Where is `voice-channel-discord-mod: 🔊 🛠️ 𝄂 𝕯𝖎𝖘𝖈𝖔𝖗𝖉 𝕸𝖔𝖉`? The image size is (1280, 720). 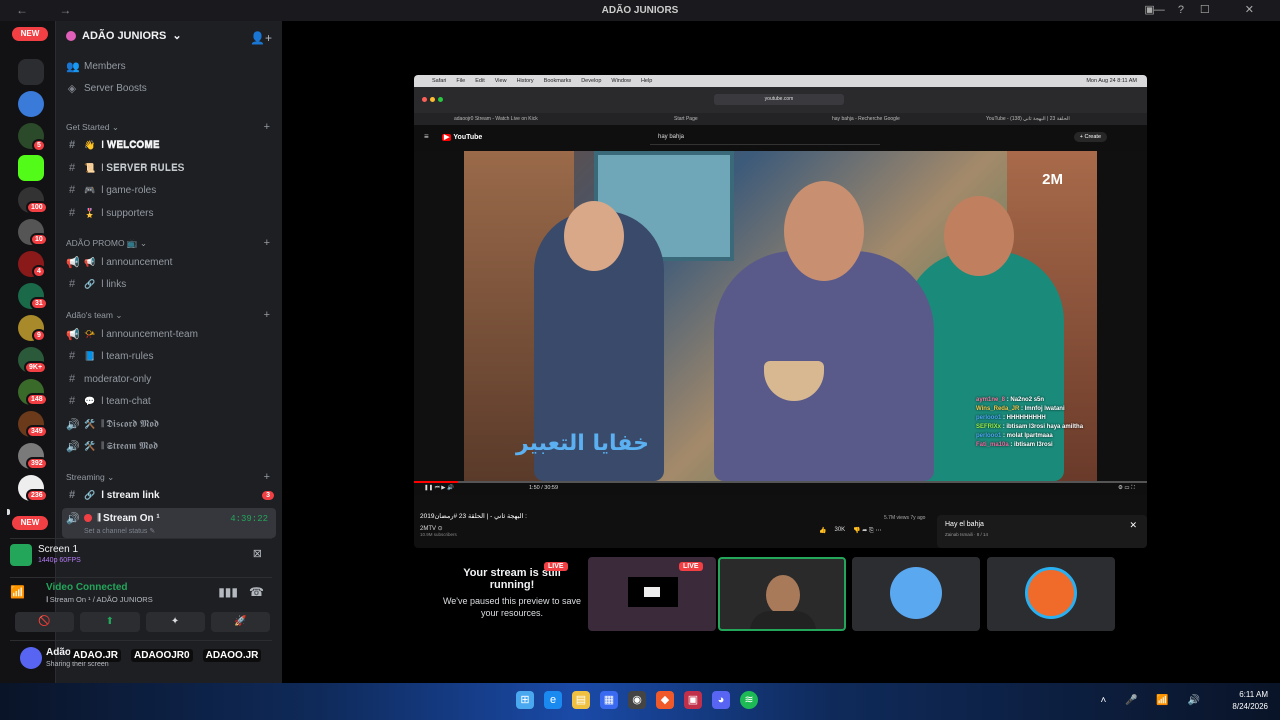
voice-channel-discord-mod: 🔊 🛠️ 𝄂 𝕯𝖎𝖘𝖈𝖔𝖗𝖉 𝕸𝖔𝖉 is located at coordinates (171, 424).